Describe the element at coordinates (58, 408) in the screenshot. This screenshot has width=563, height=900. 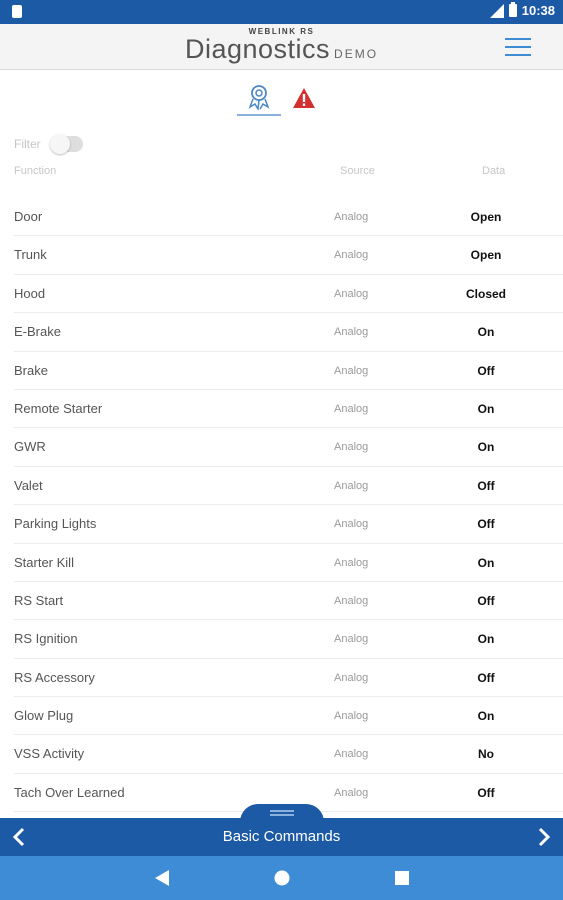
I see `row-function: Remote Starter` at that location.